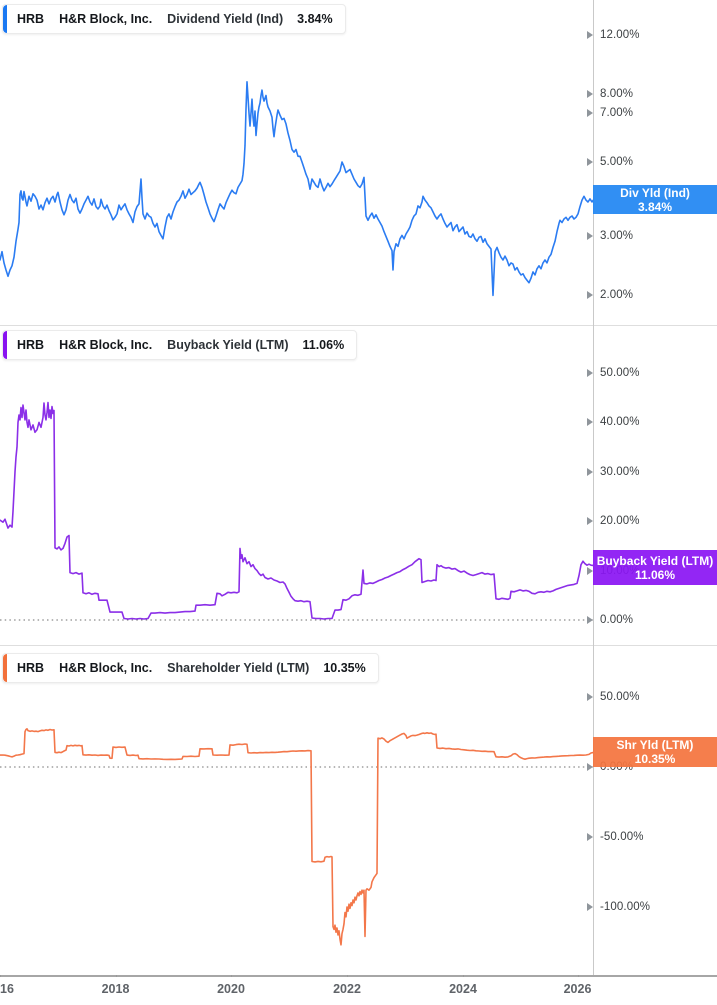 This screenshot has width=717, height=1005. I want to click on y-axis-tick: 3.00%, so click(610, 236).